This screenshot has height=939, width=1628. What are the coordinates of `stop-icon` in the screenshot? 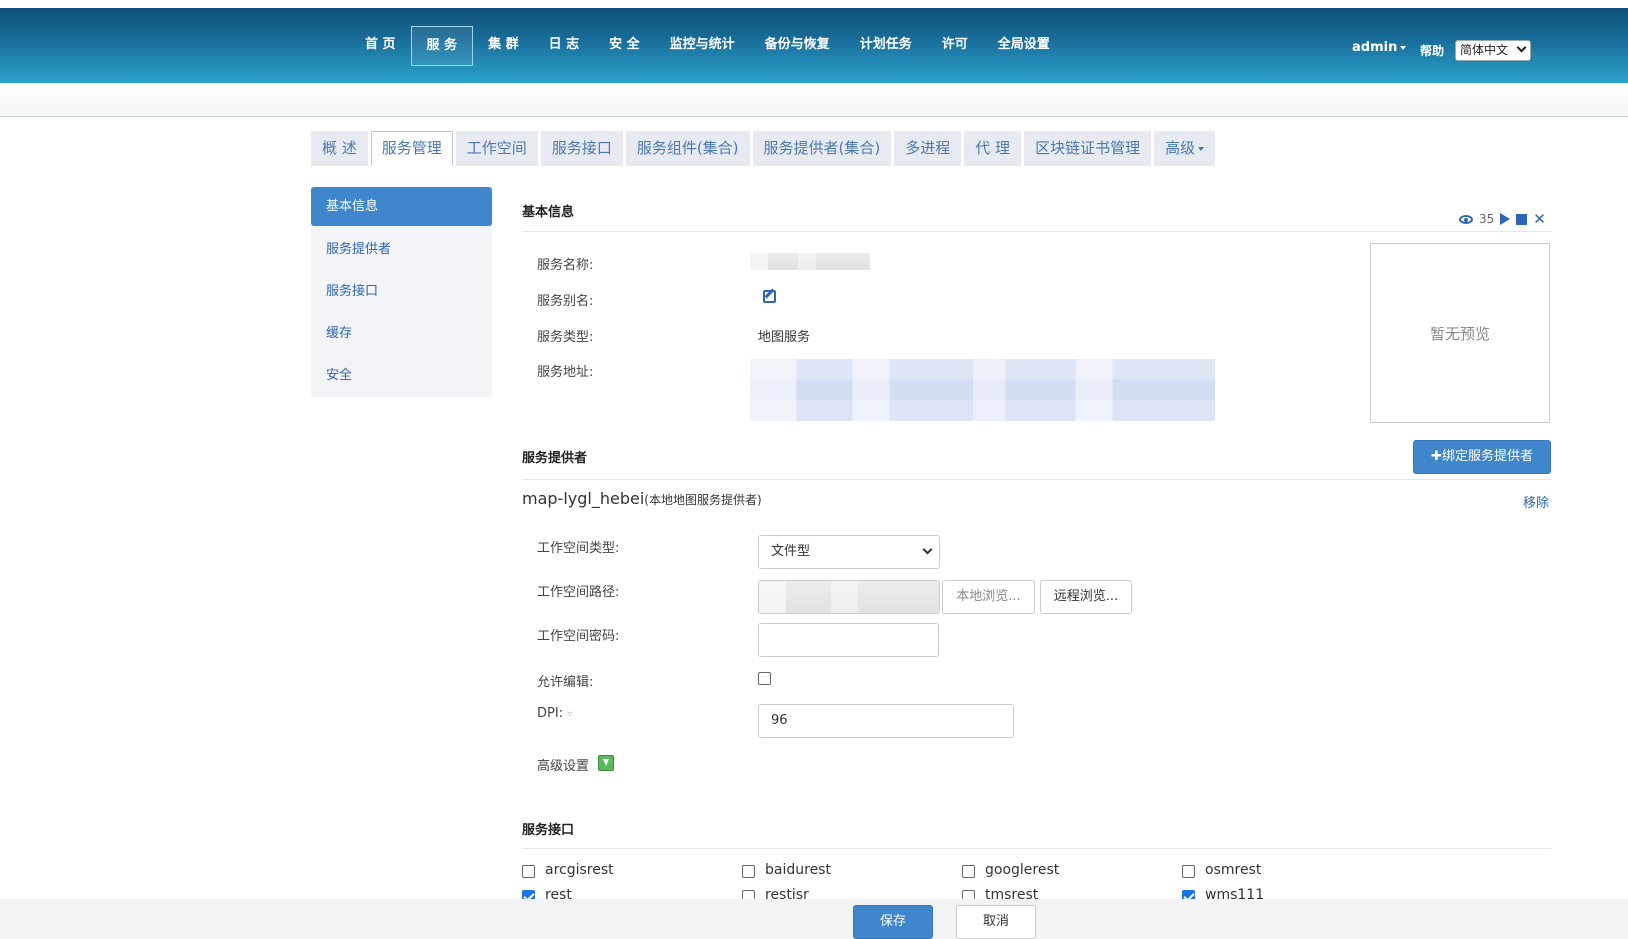 It's located at (1522, 219).